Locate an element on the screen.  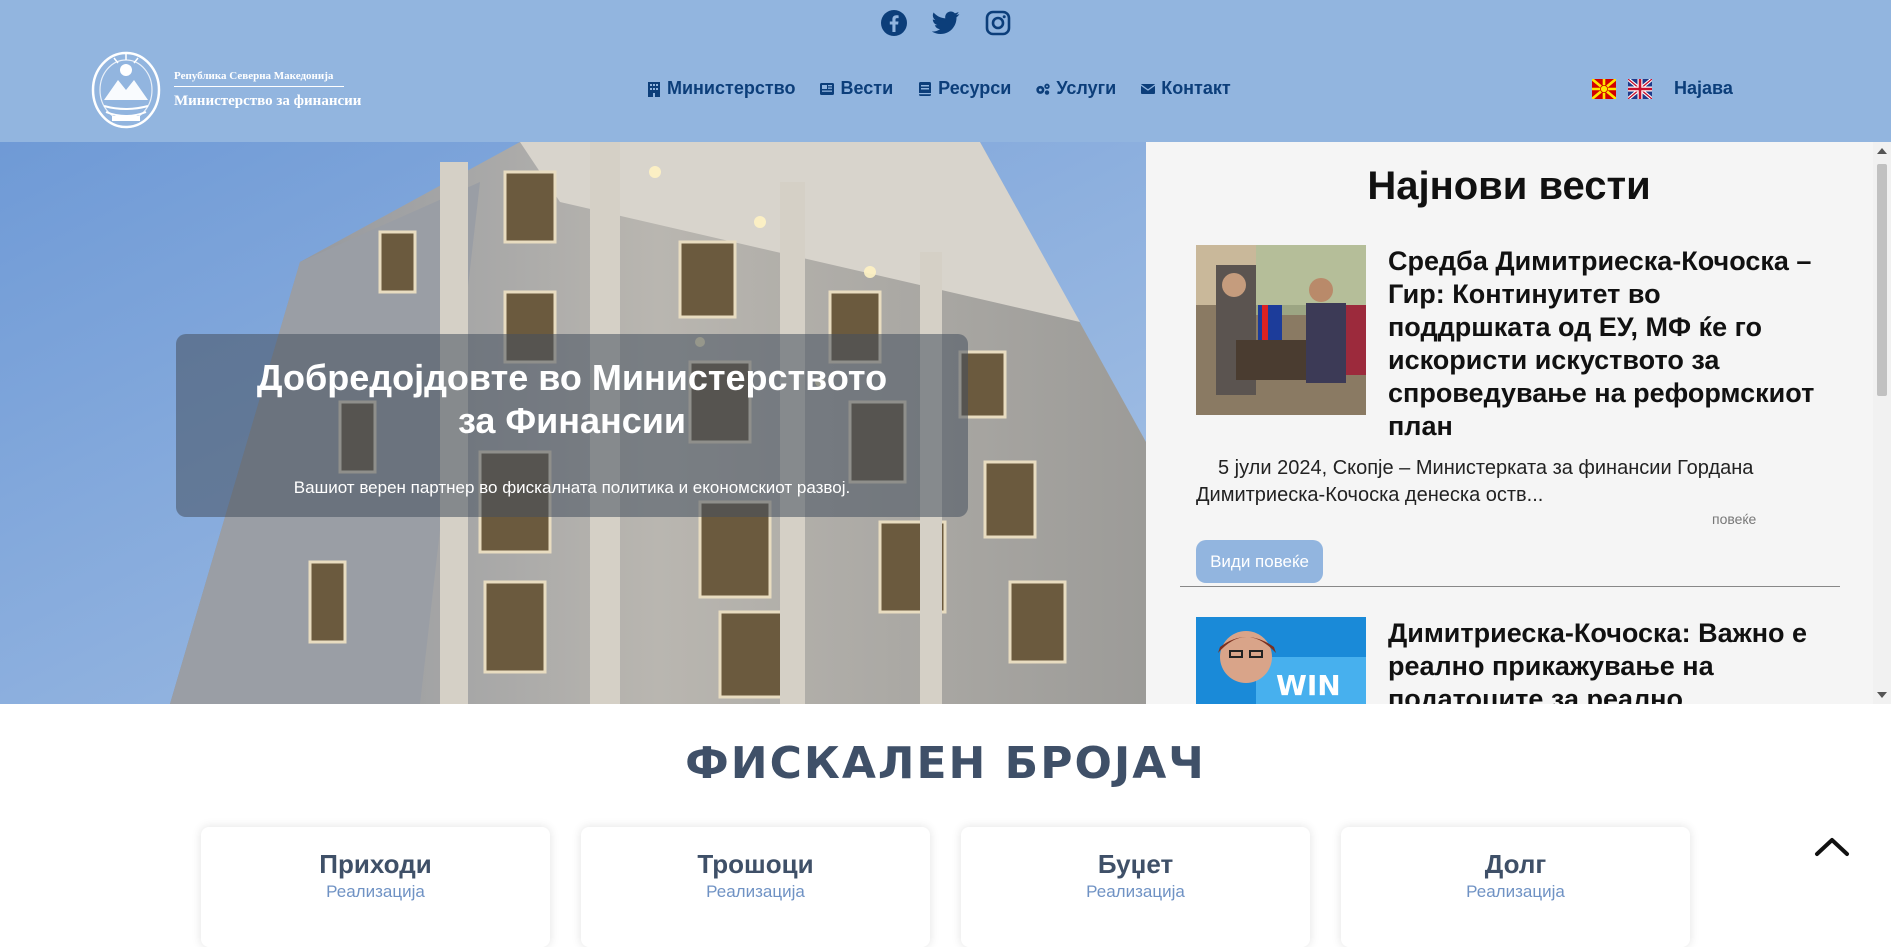
view-more-button: Види повеќе is located at coordinates (1259, 561).